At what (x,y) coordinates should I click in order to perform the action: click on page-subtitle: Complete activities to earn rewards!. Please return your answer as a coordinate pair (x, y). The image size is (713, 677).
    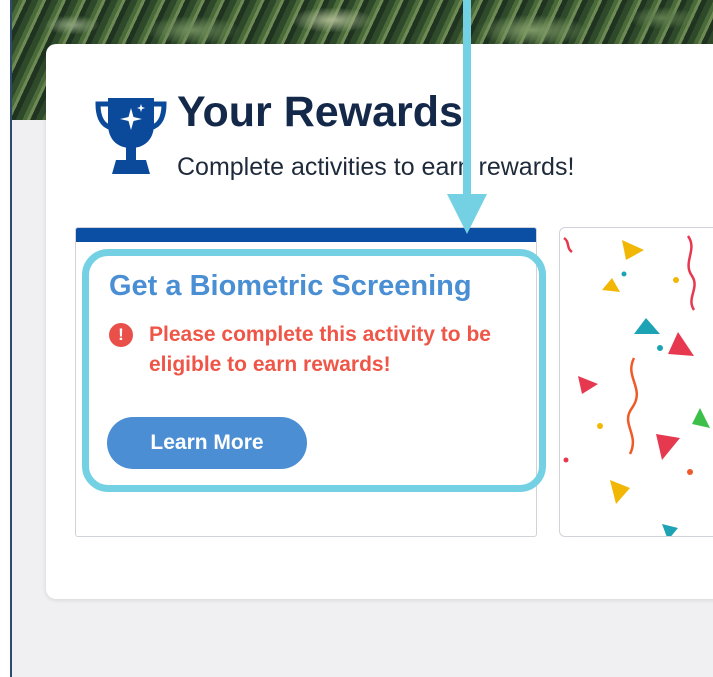
    Looking at the image, I should click on (376, 167).